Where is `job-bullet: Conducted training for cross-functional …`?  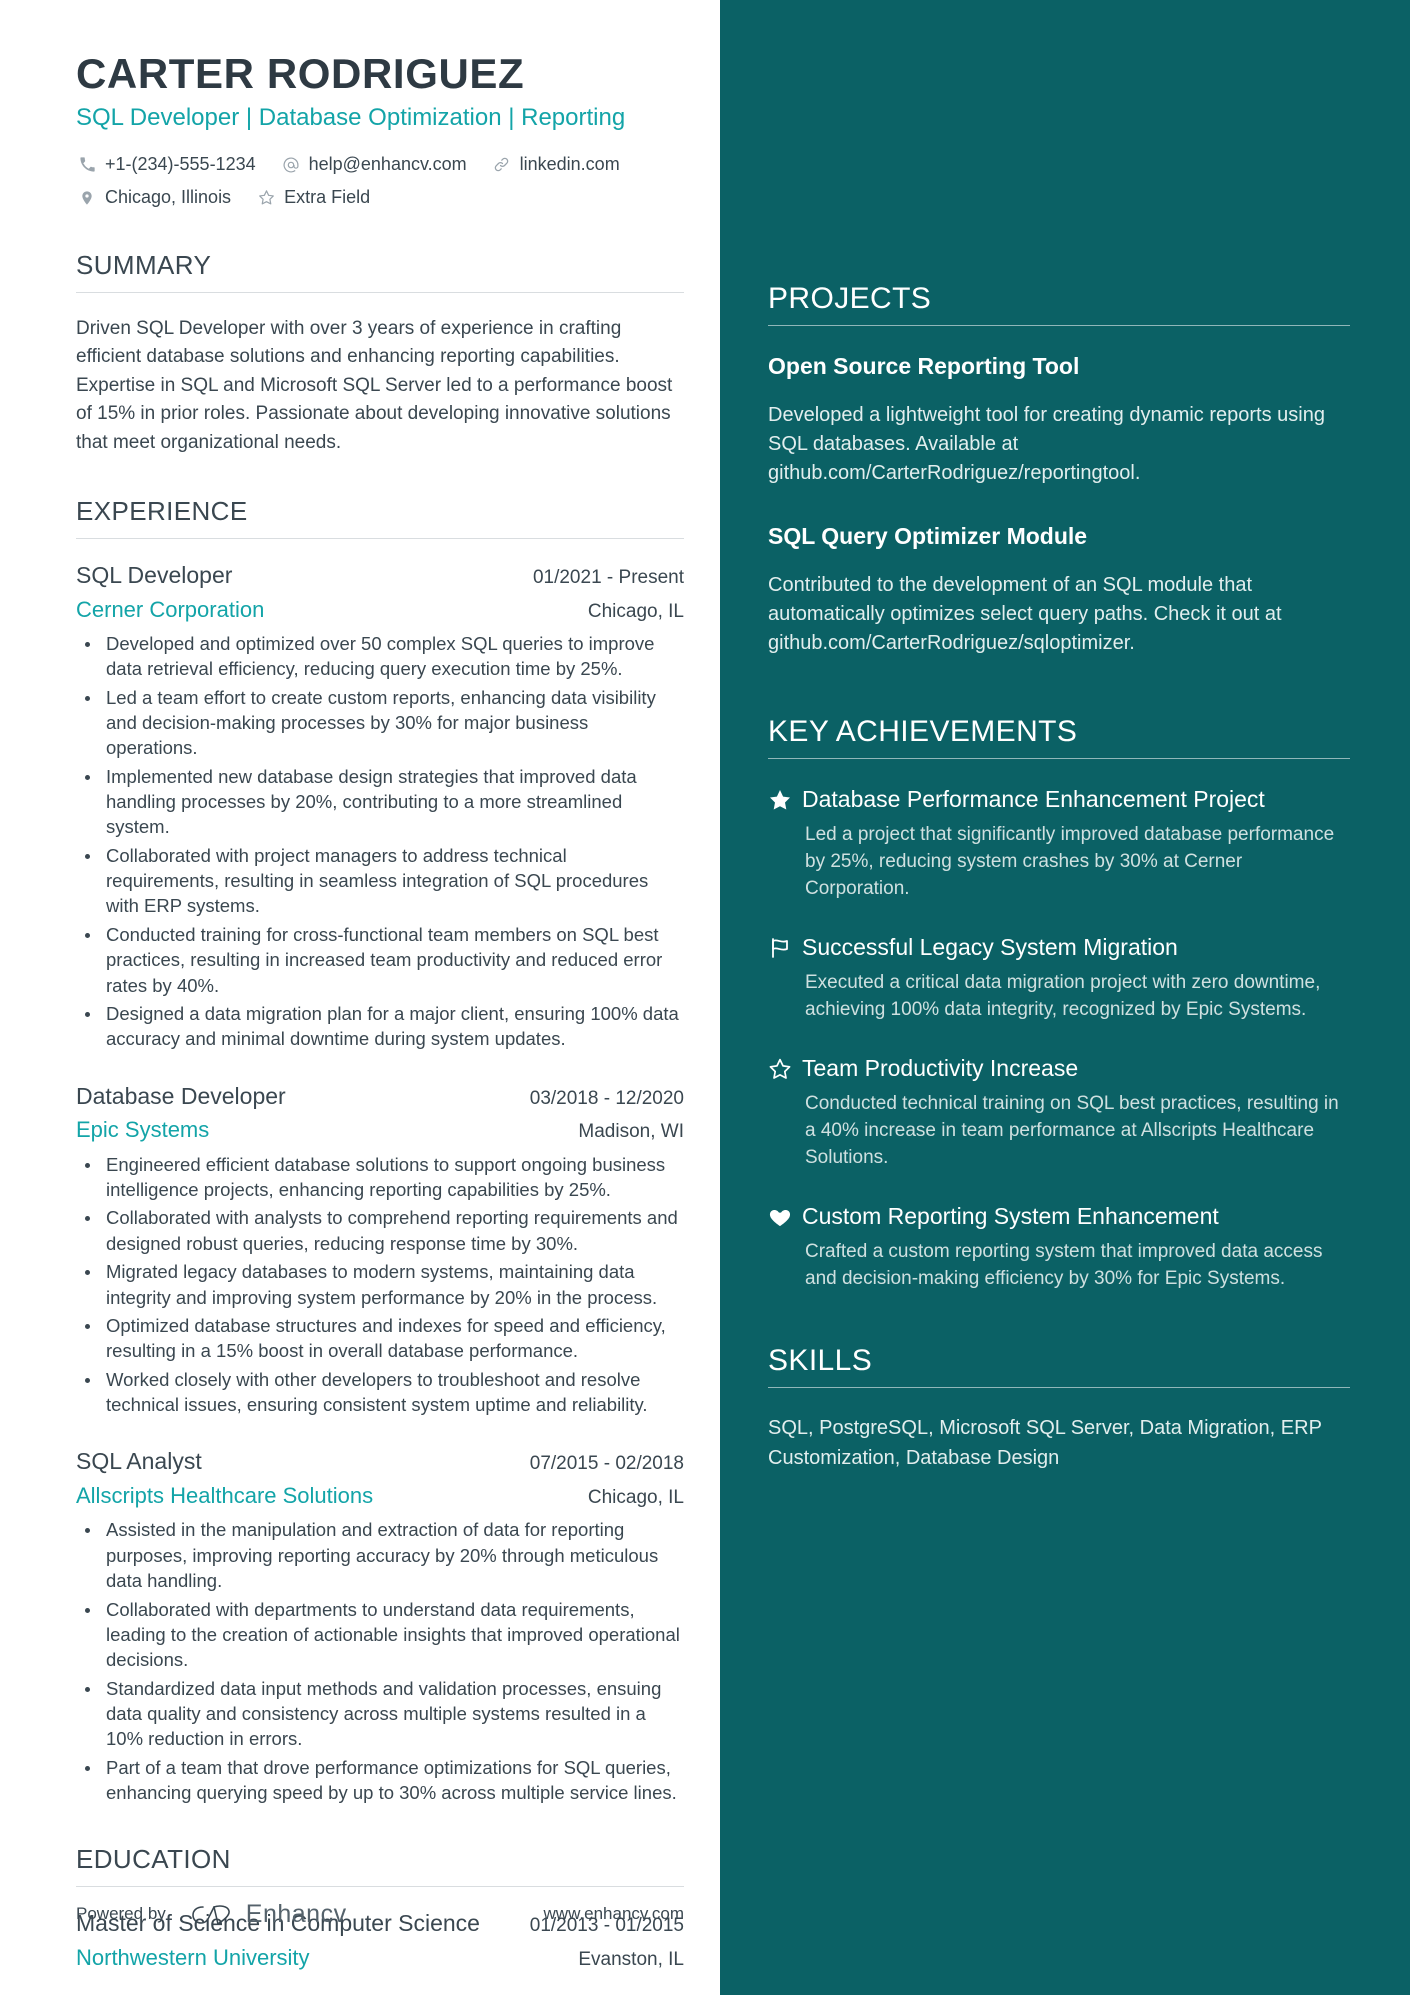
job-bullet: Conducted training for cross-functional … is located at coordinates (393, 960).